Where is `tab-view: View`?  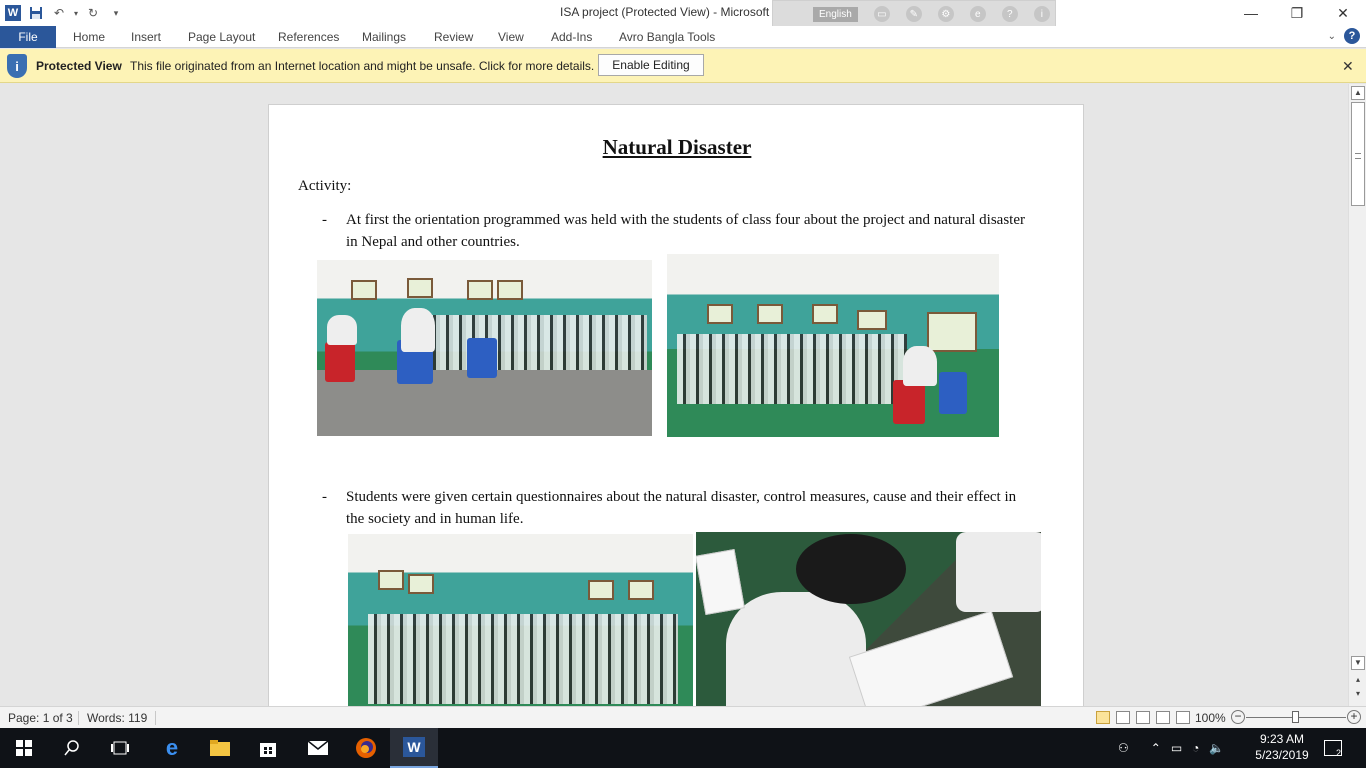 tab-view: View is located at coordinates (511, 37).